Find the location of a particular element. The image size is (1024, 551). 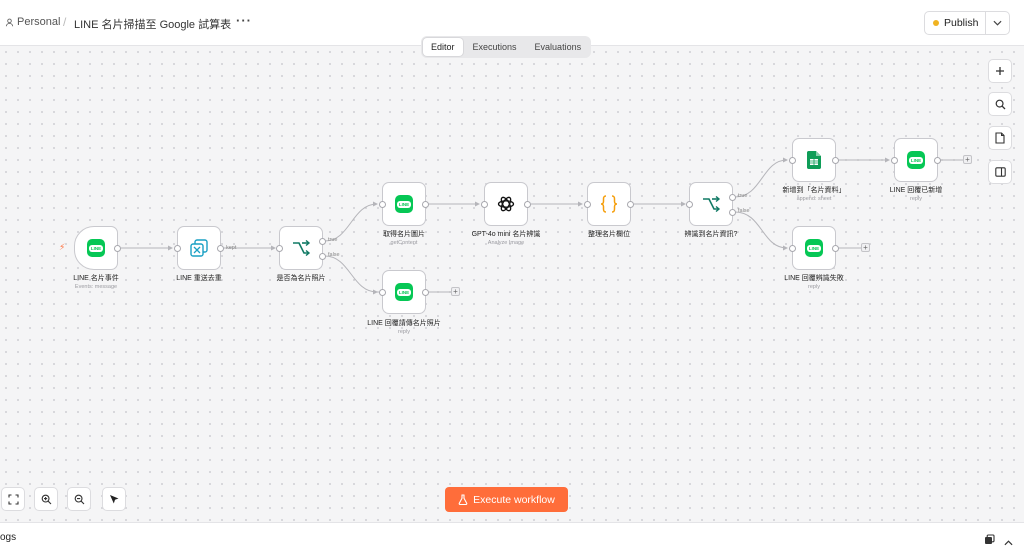

zoom-out-button is located at coordinates (79, 499).